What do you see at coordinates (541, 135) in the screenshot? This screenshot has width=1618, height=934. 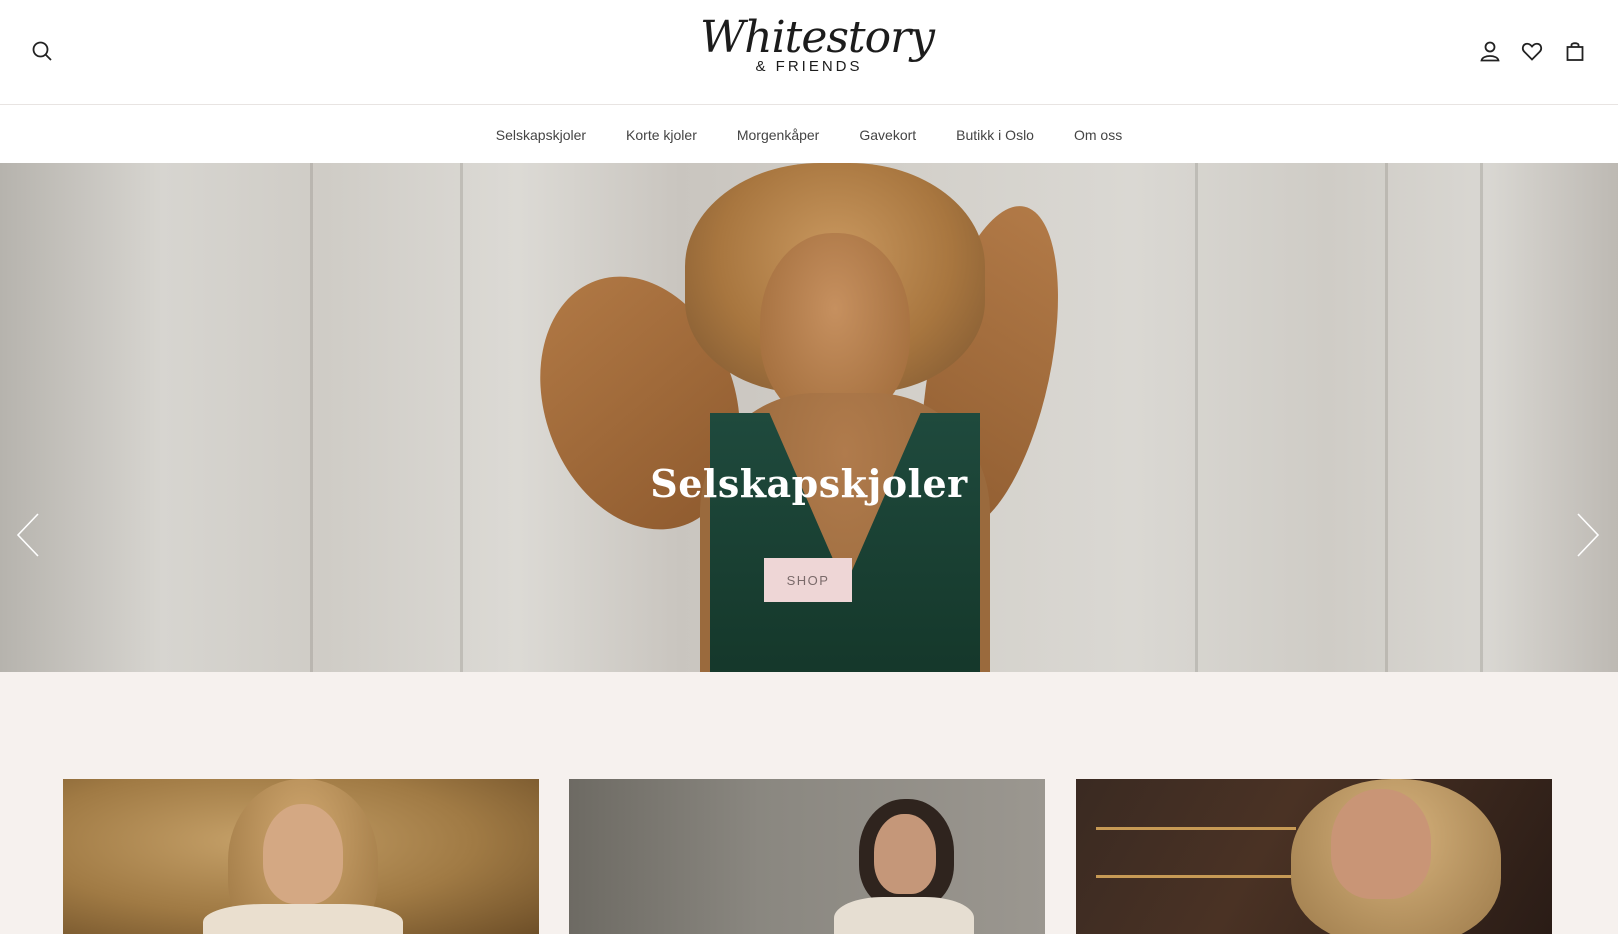 I see `nav-item-selskapskjoler: Selskapskjoler` at bounding box center [541, 135].